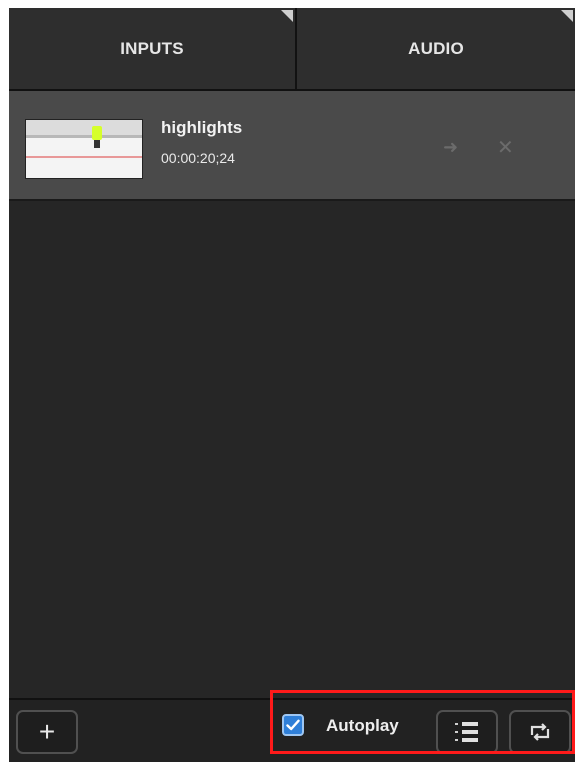 Image resolution: width=575 pixels, height=769 pixels. I want to click on rink-boards, so click(84, 136).